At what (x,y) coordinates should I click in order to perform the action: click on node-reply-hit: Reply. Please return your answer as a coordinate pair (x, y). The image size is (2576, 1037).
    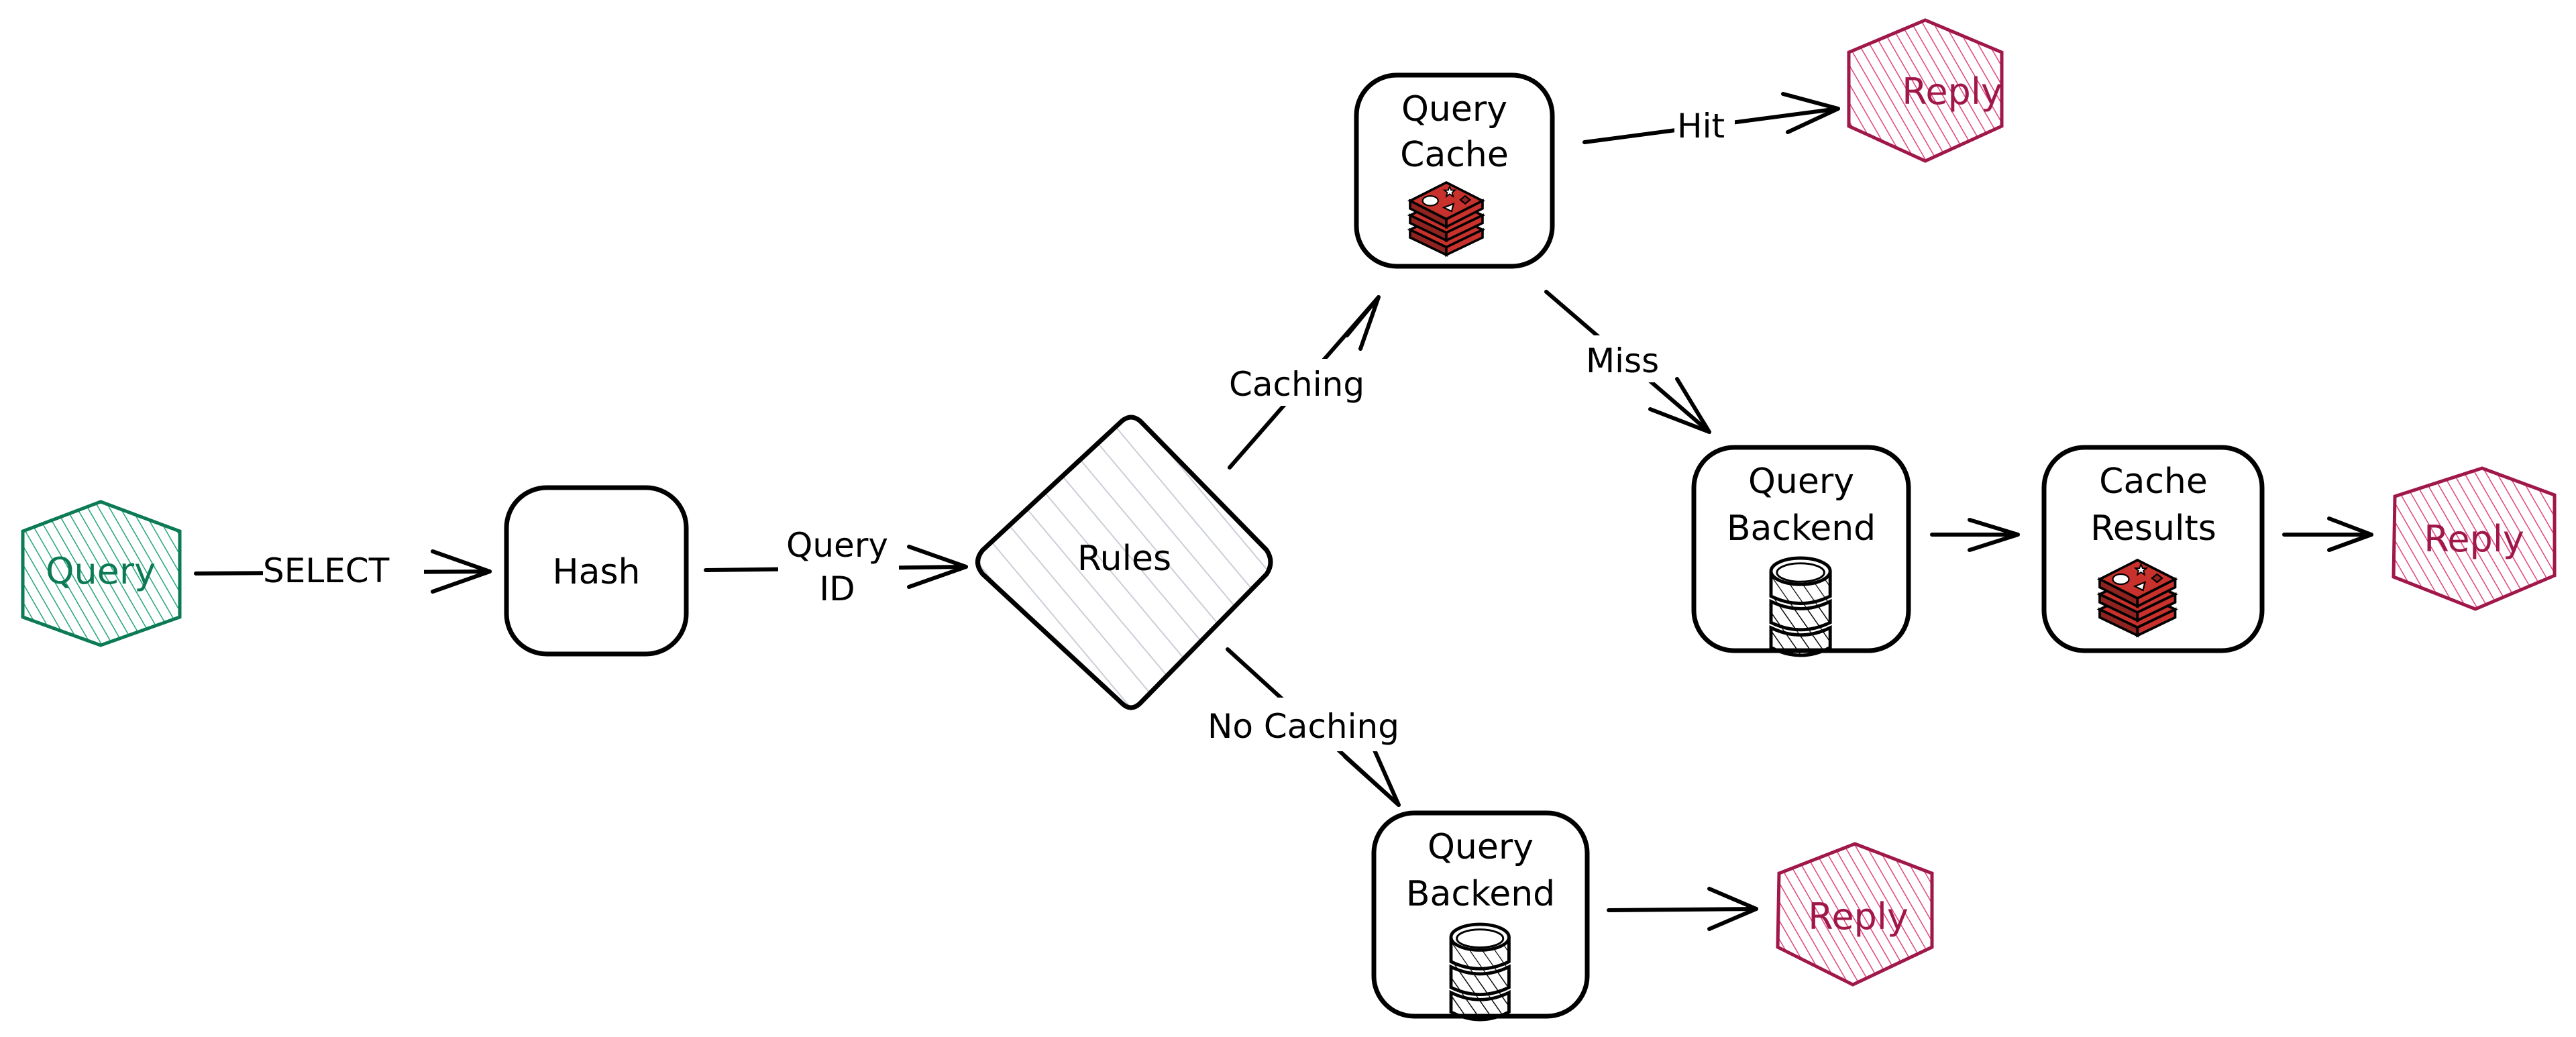
    Looking at the image, I should click on (1925, 91).